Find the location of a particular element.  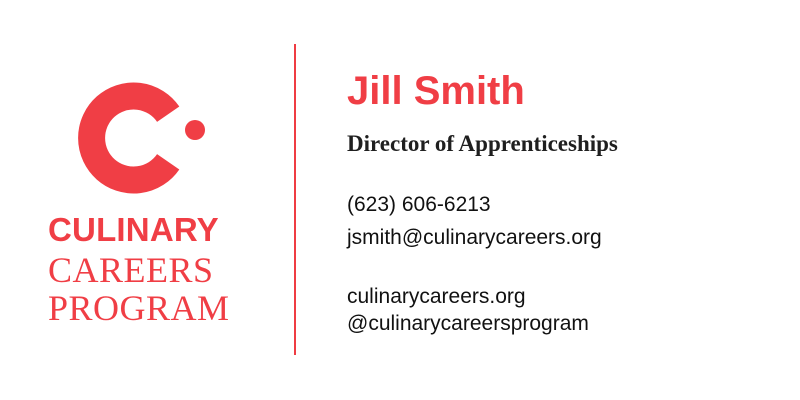

website-link: culinarycareers.org is located at coordinates (436, 297).